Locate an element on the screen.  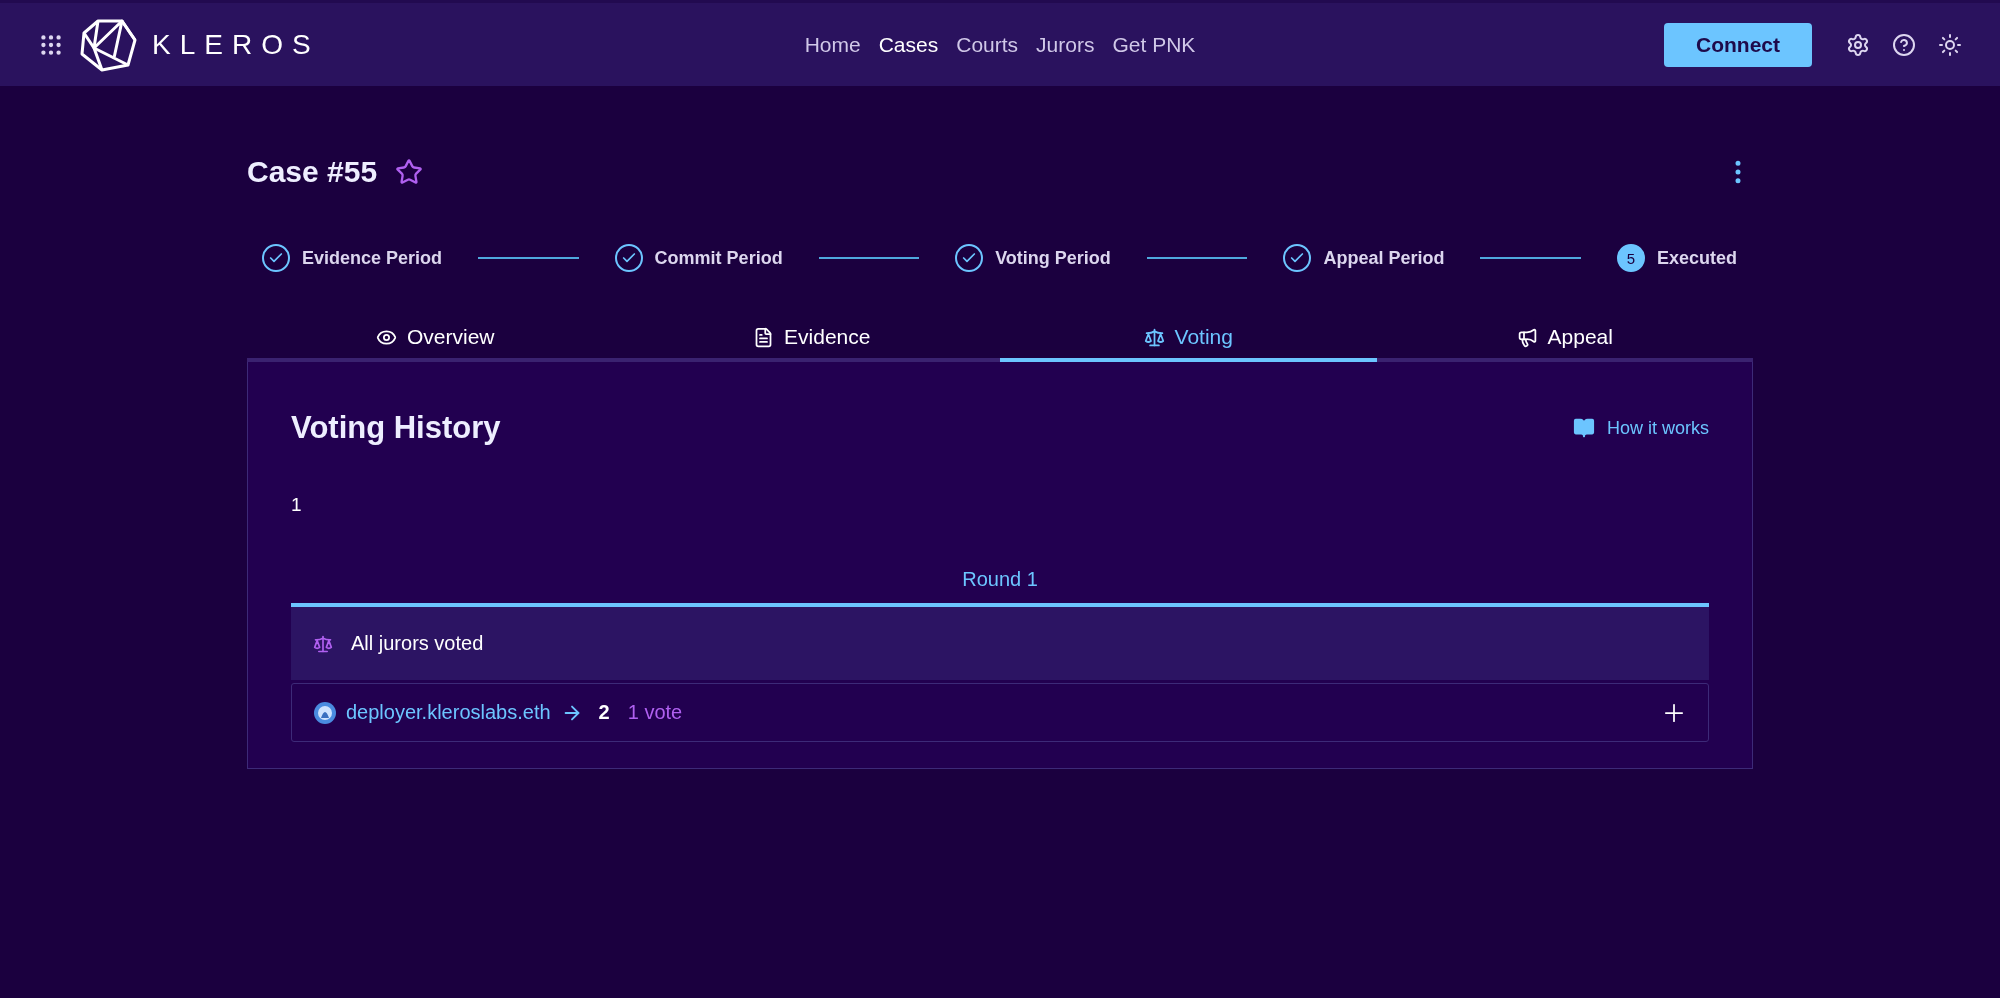
help-icon is located at coordinates (1904, 44).